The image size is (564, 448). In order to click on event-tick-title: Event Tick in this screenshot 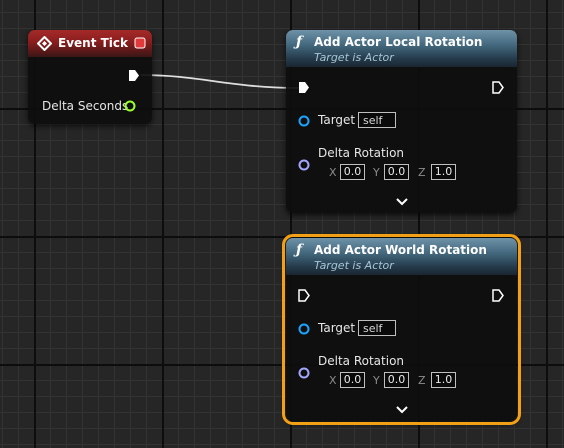, I will do `click(93, 43)`.